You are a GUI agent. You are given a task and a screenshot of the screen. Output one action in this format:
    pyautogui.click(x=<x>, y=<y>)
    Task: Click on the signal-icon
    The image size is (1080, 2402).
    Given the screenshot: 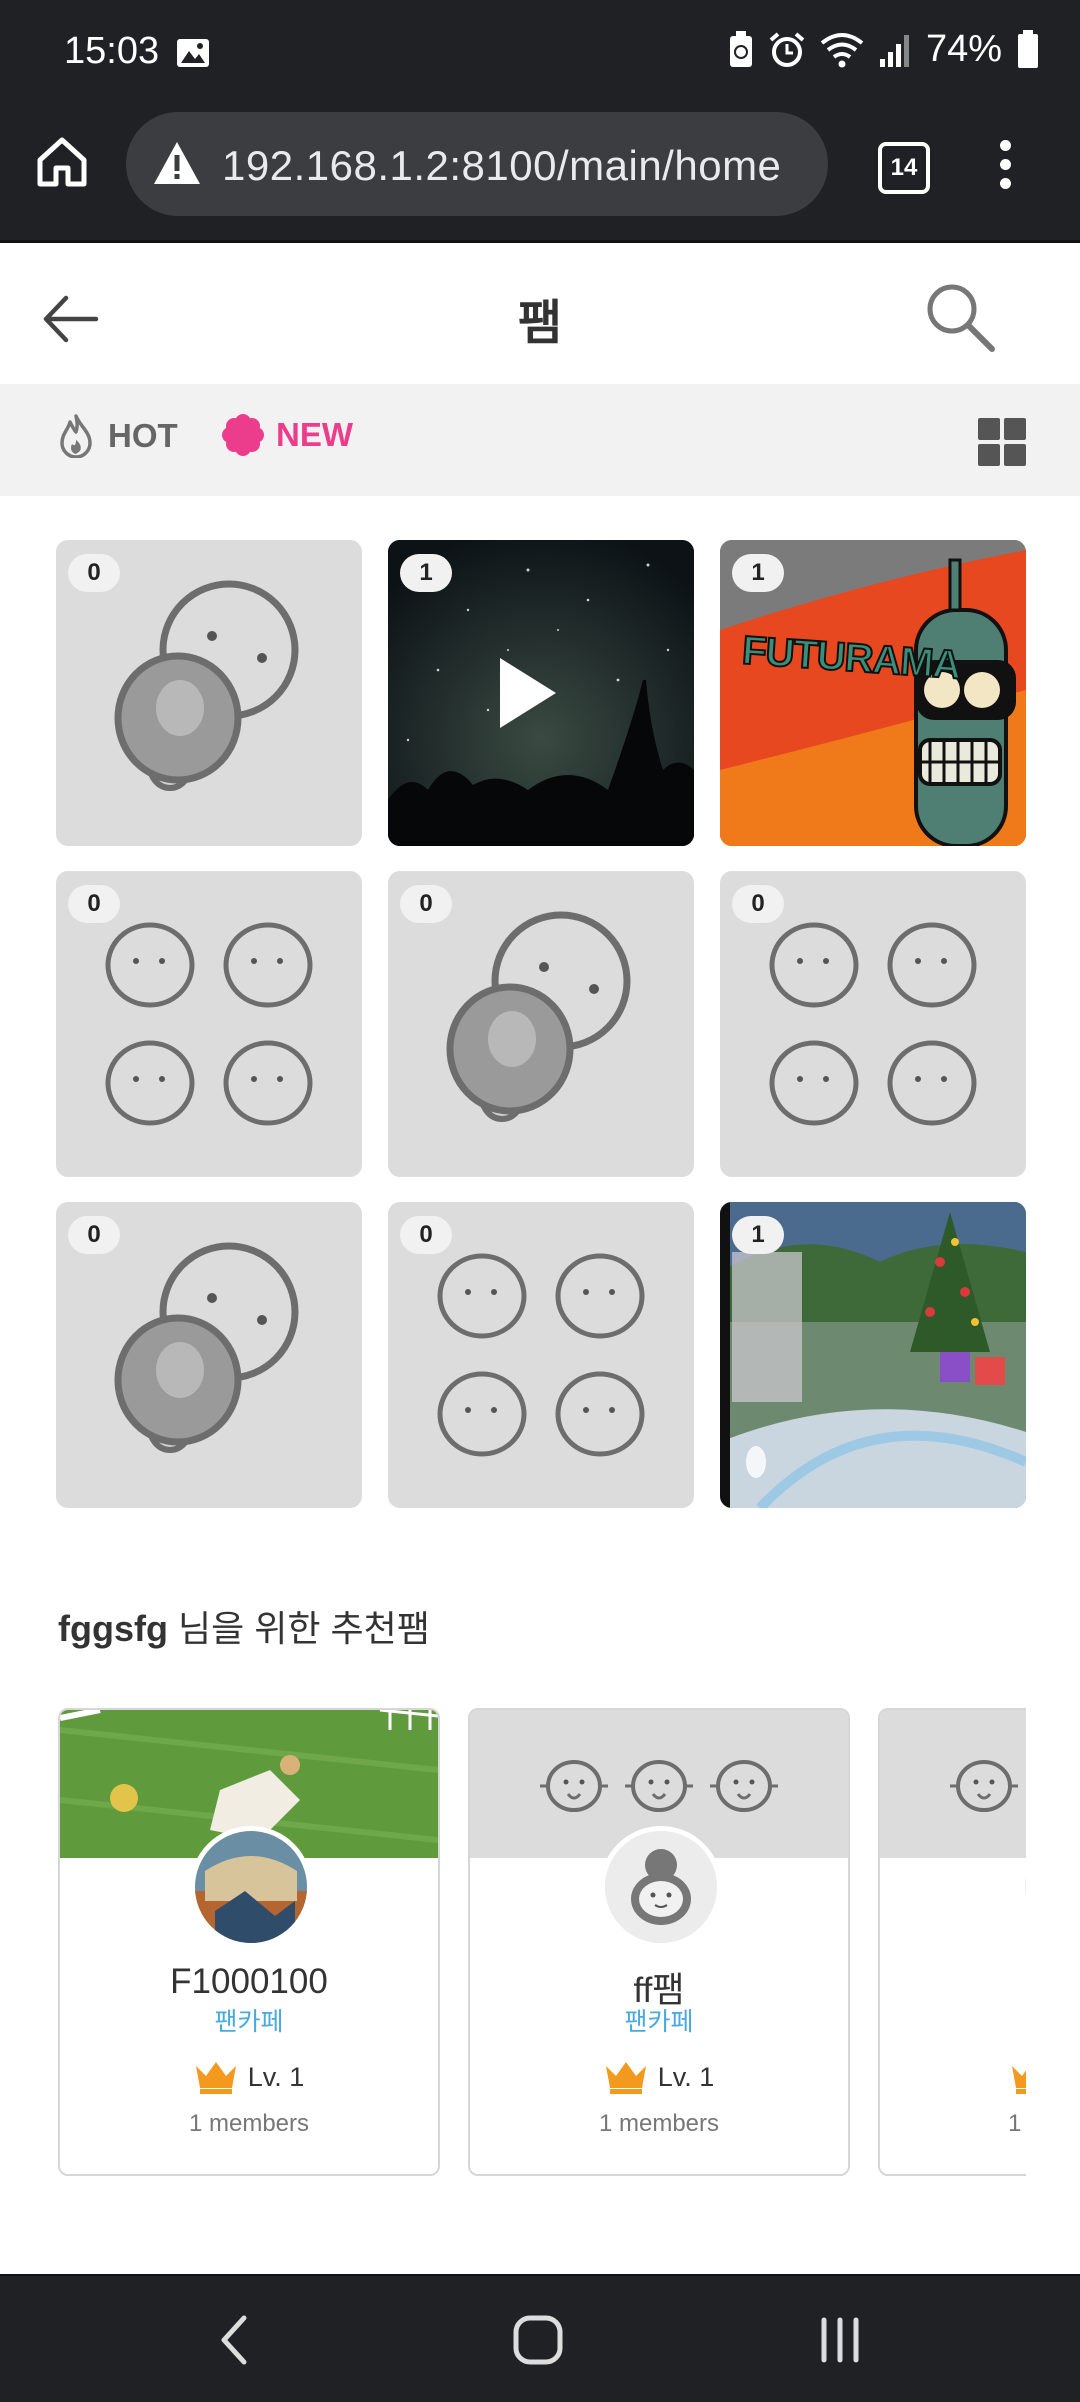 What is the action you would take?
    pyautogui.click(x=894, y=50)
    